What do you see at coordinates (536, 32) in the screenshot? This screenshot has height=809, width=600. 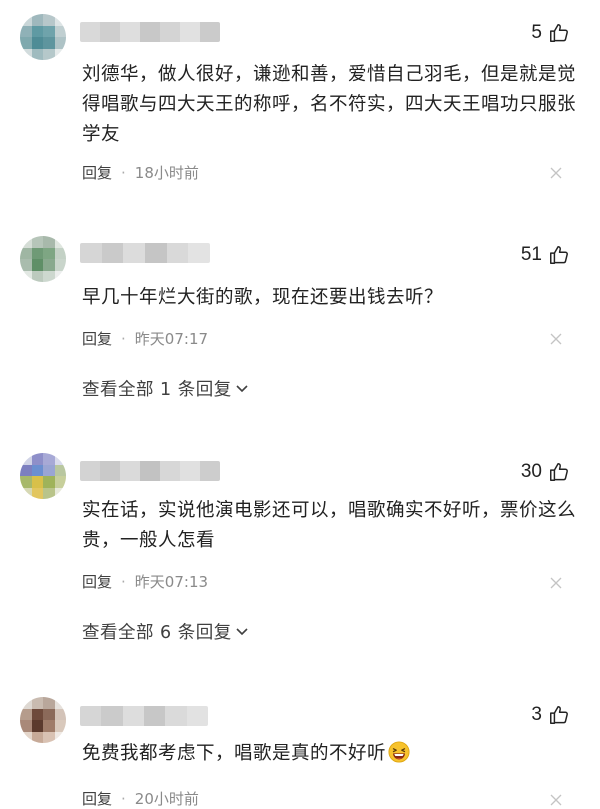 I see `like-count: 5` at bounding box center [536, 32].